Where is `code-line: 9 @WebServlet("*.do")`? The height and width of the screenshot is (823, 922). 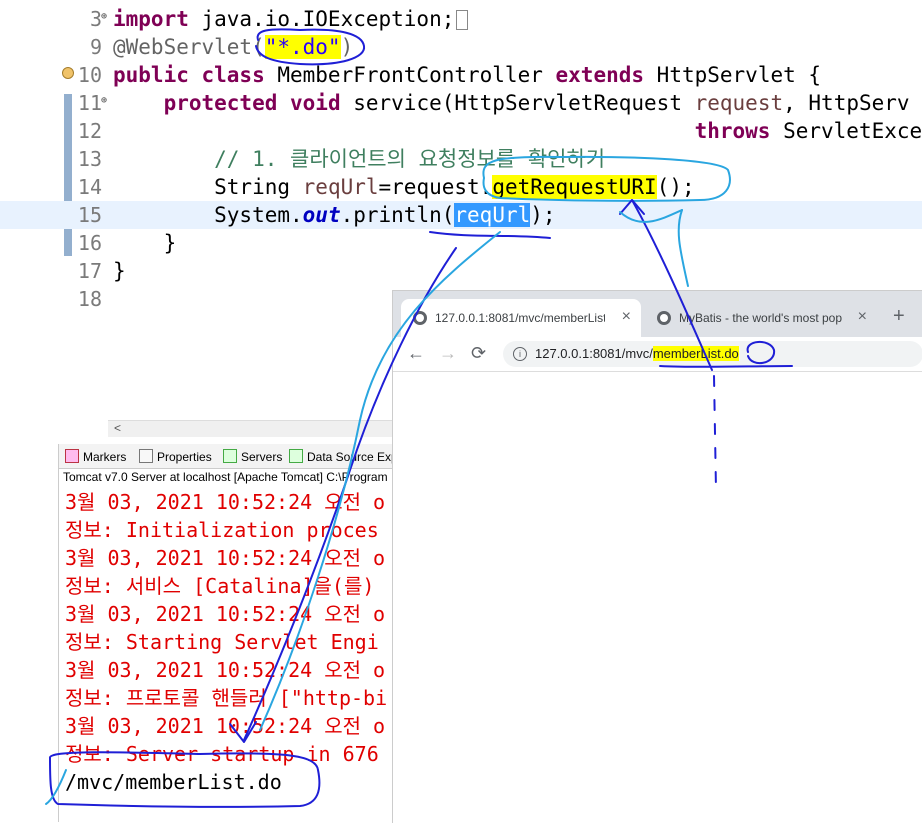
code-line: 9 @WebServlet("*.do") is located at coordinates (461, 47).